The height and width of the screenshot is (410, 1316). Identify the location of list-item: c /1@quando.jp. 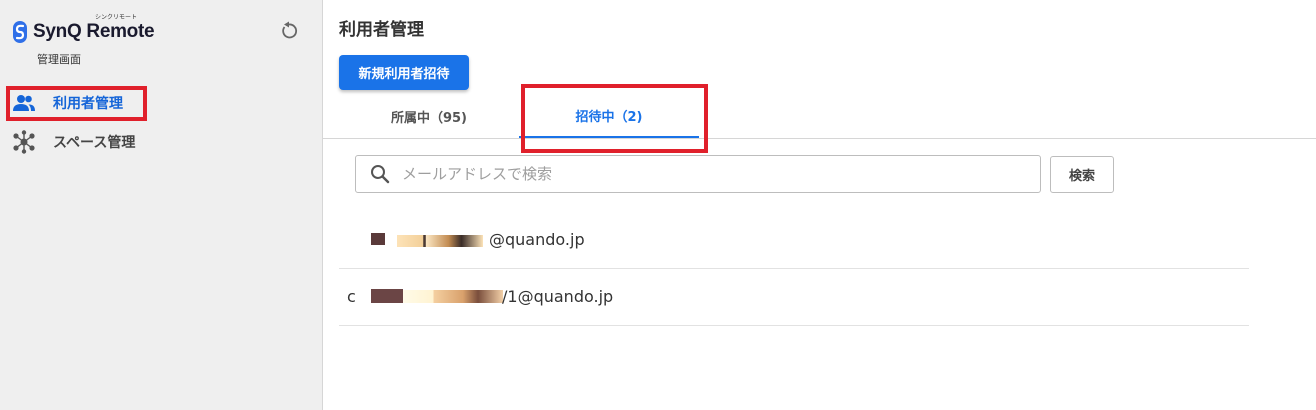
(794, 297).